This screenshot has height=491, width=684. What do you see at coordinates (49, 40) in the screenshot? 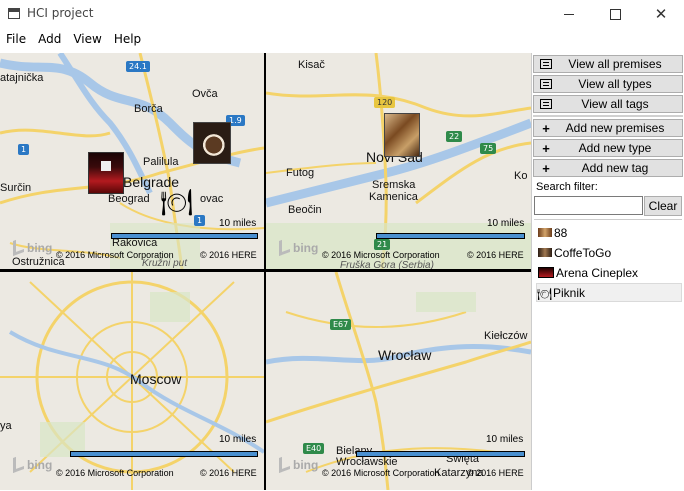
I see `menu-add: Add` at bounding box center [49, 40].